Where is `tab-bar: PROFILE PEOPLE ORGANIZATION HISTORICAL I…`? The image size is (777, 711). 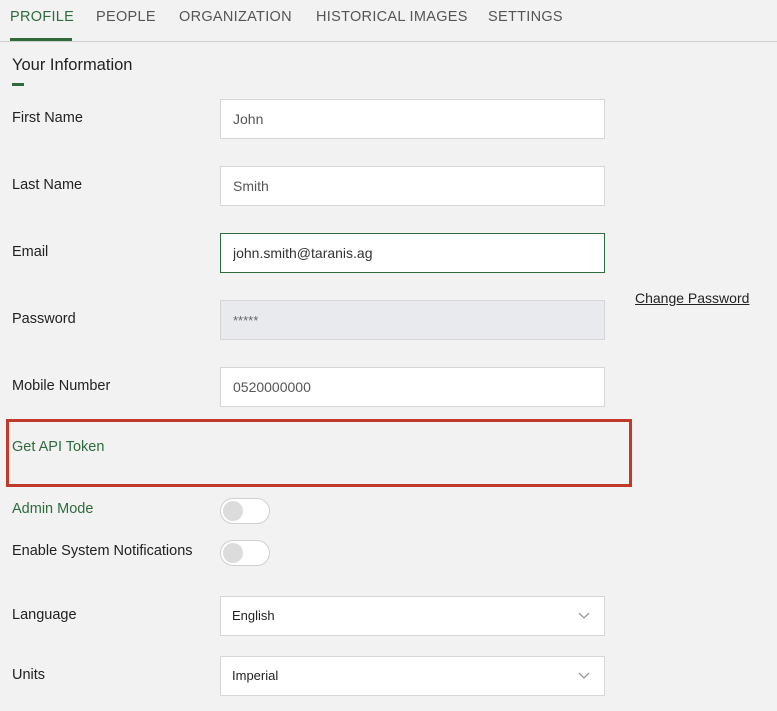 tab-bar: PROFILE PEOPLE ORGANIZATION HISTORICAL I… is located at coordinates (388, 21).